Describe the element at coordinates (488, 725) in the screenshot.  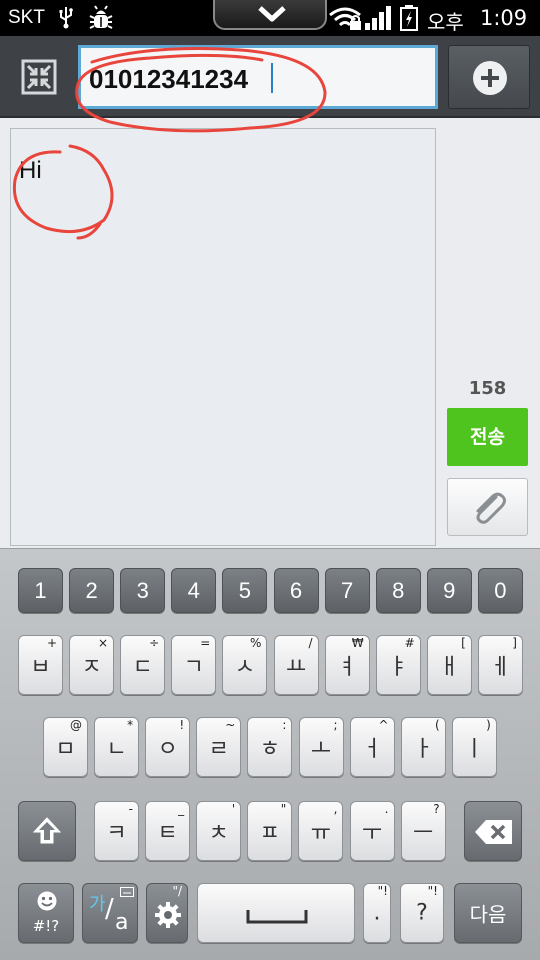
I see `key-row2-8-secondary-label: )` at that location.